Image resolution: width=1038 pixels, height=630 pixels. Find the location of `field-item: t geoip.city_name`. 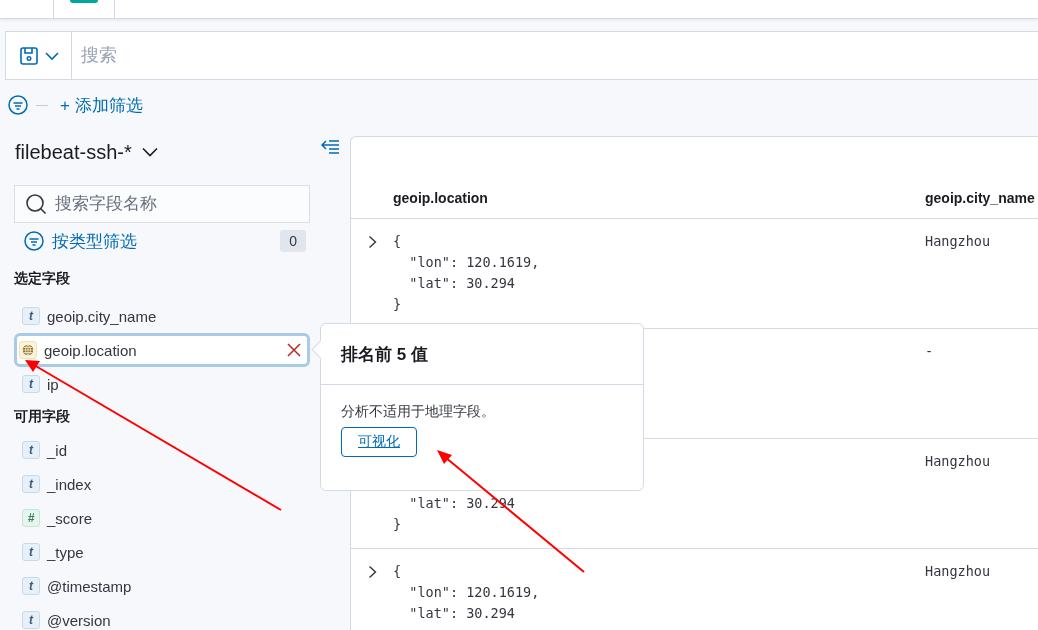

field-item: t geoip.city_name is located at coordinates (162, 316).